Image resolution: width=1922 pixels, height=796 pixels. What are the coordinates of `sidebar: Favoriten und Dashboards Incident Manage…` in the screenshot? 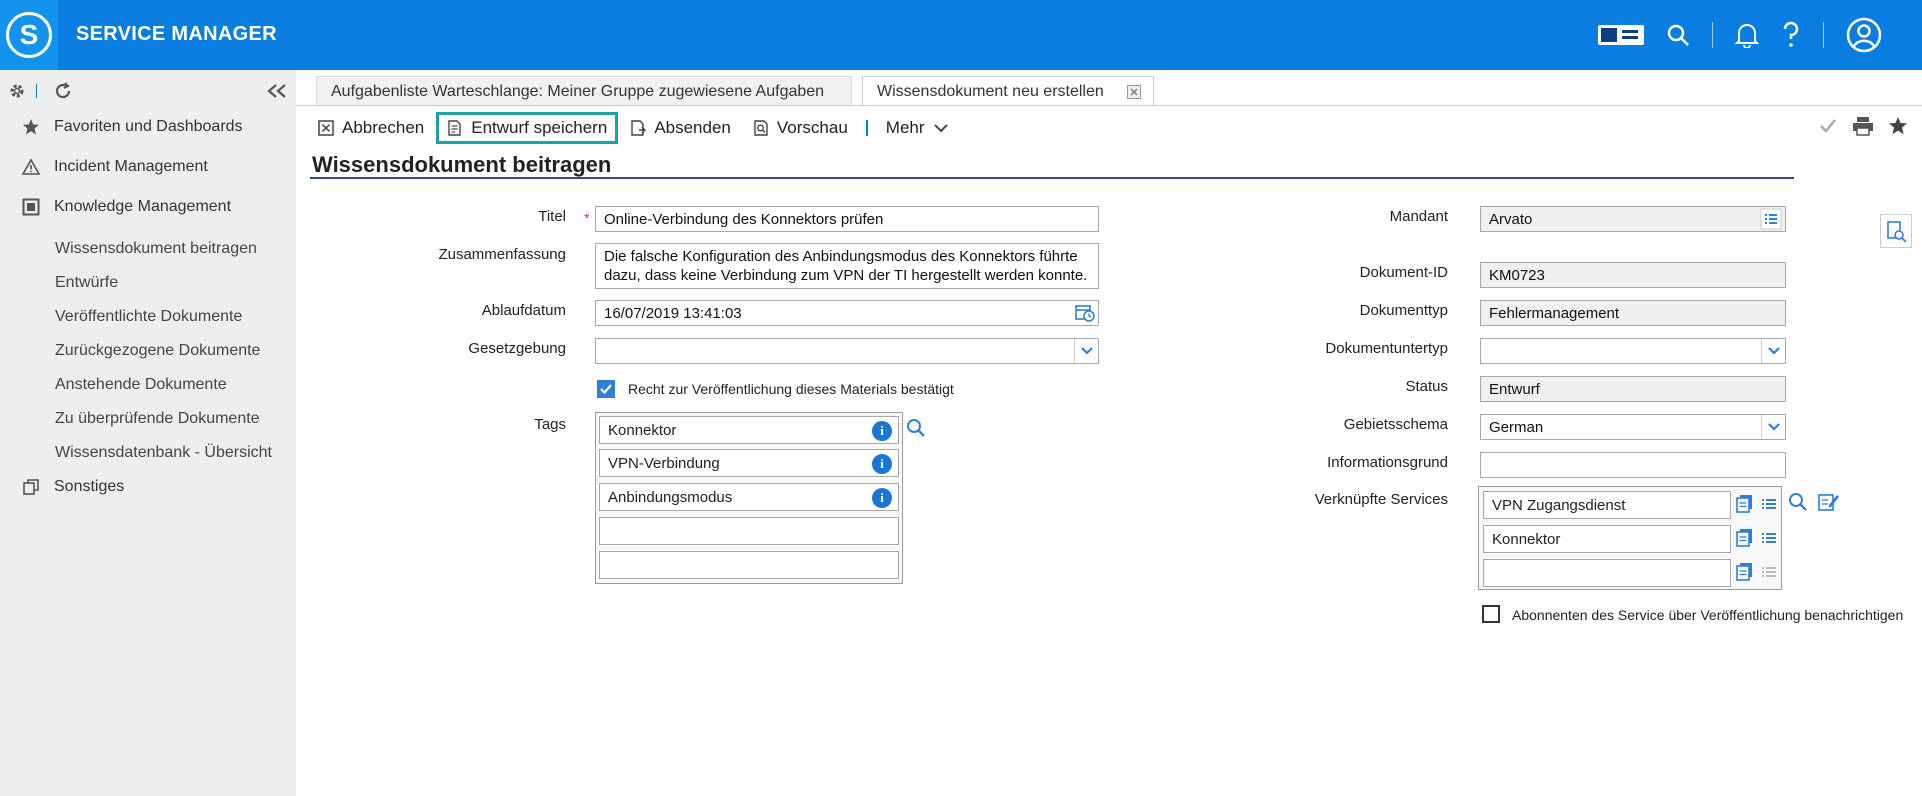 It's located at (148, 433).